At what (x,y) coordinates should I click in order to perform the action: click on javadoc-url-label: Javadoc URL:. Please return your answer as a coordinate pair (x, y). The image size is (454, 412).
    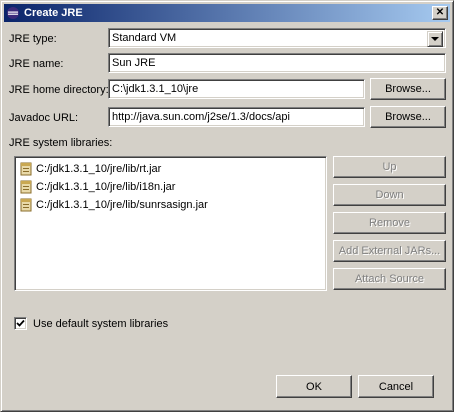
    Looking at the image, I should click on (44, 118).